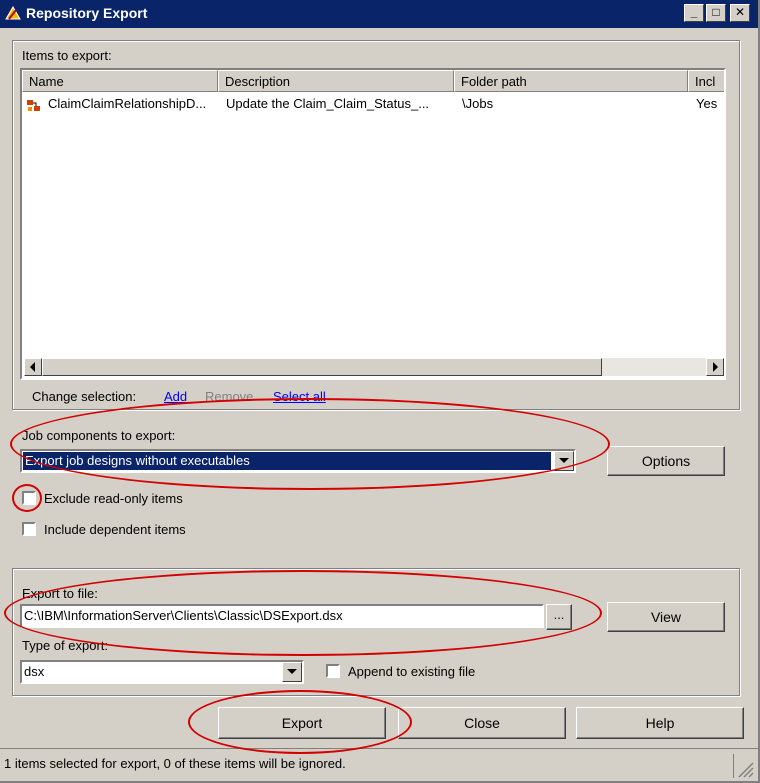 This screenshot has width=760, height=783. What do you see at coordinates (336, 81) in the screenshot?
I see `column-header-description: Description` at bounding box center [336, 81].